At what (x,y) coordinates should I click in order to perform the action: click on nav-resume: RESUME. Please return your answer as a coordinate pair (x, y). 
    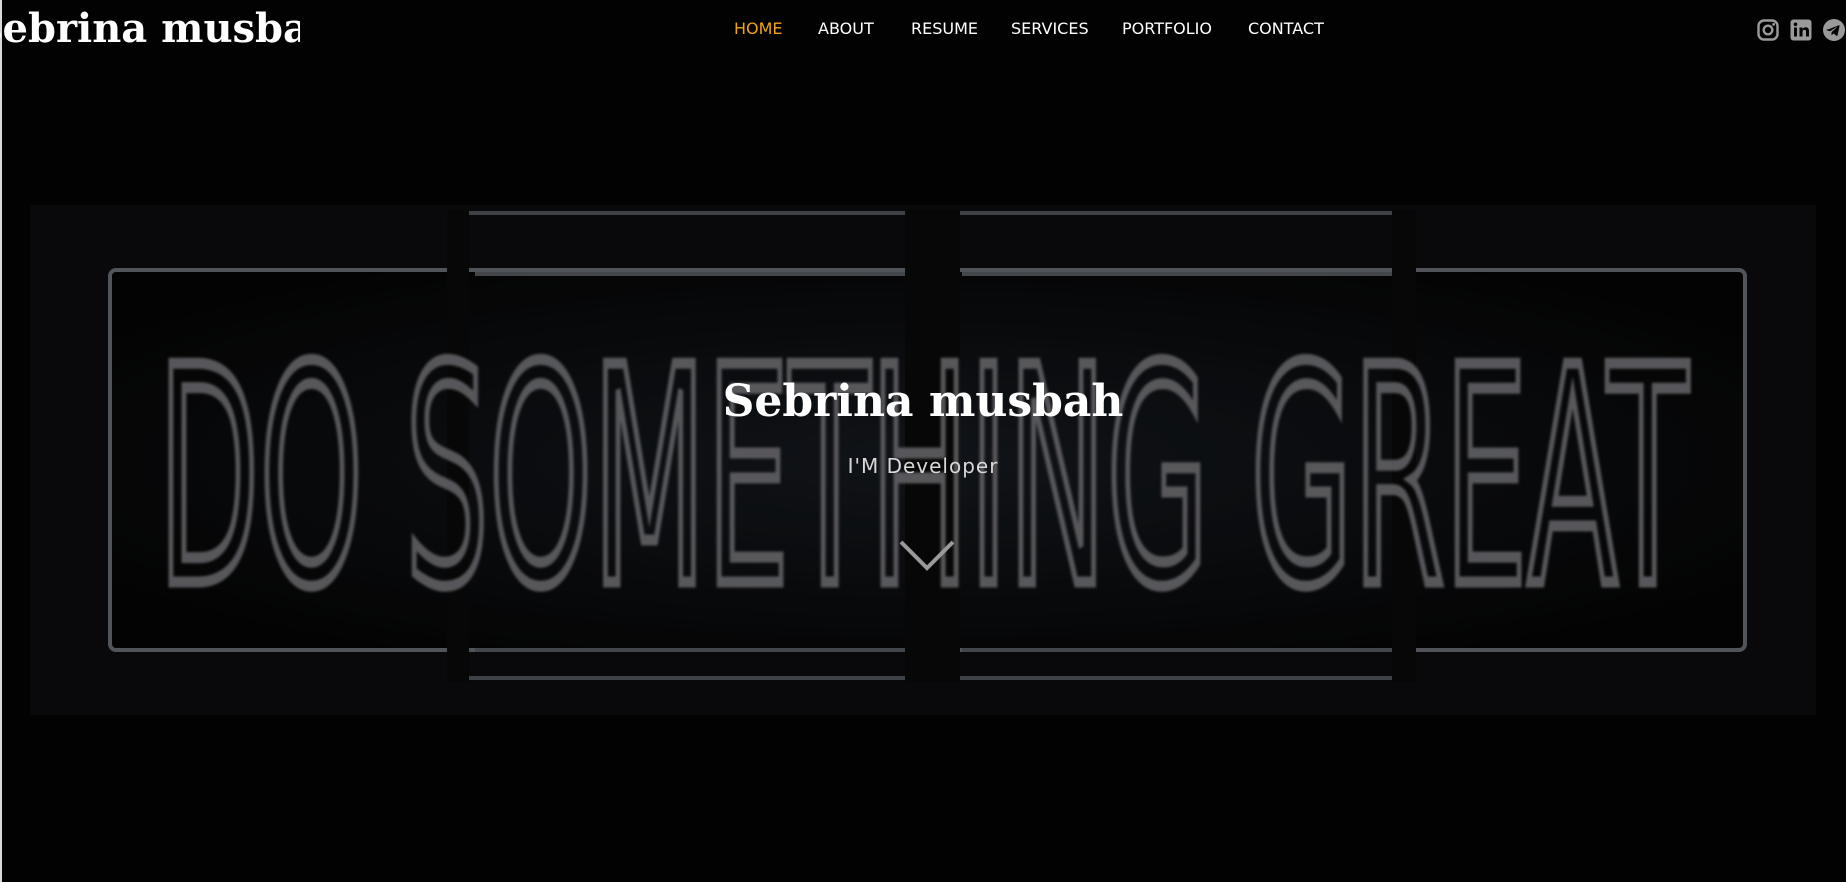
    Looking at the image, I should click on (944, 28).